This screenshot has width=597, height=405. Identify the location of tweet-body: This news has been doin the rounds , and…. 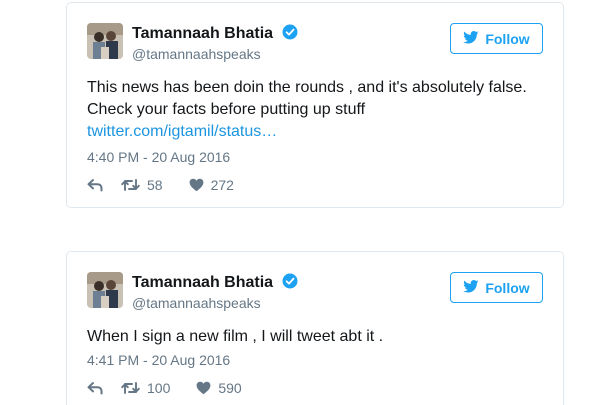
(307, 98).